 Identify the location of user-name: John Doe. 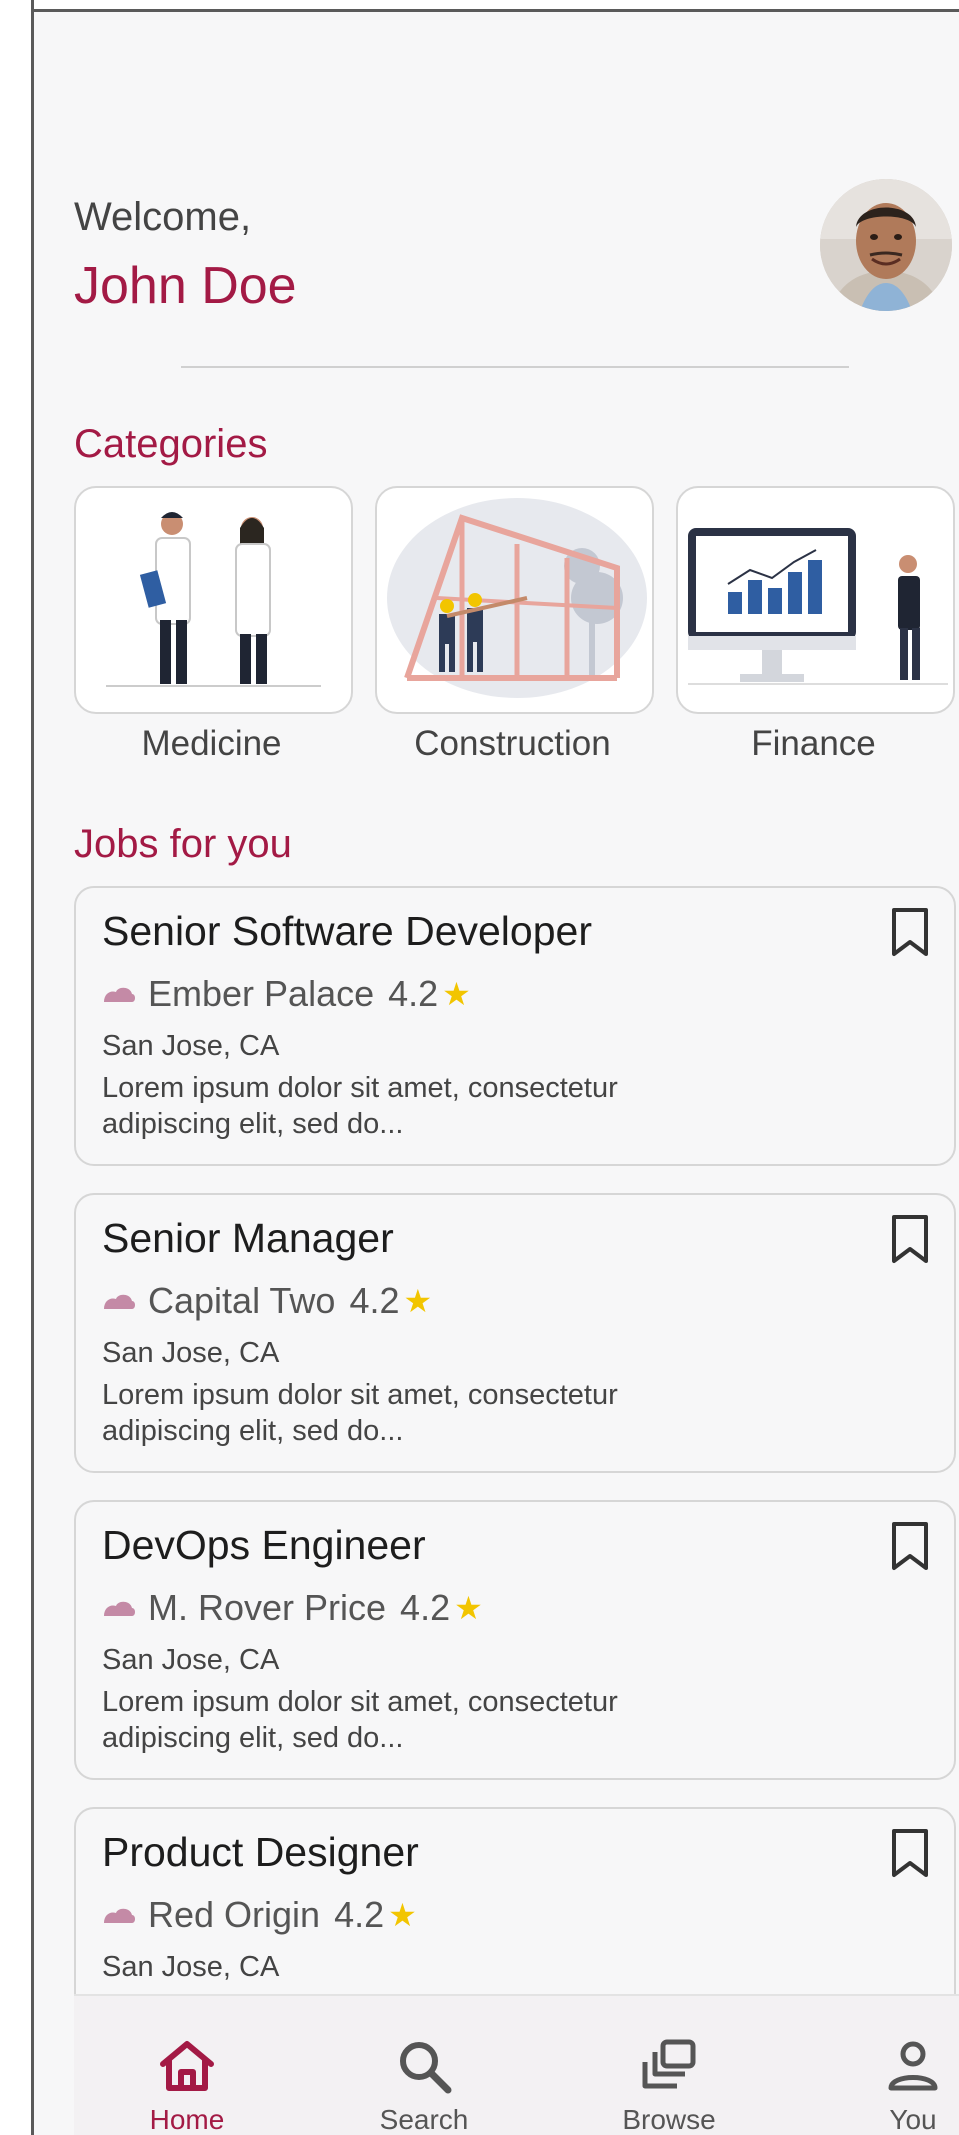
(185, 286).